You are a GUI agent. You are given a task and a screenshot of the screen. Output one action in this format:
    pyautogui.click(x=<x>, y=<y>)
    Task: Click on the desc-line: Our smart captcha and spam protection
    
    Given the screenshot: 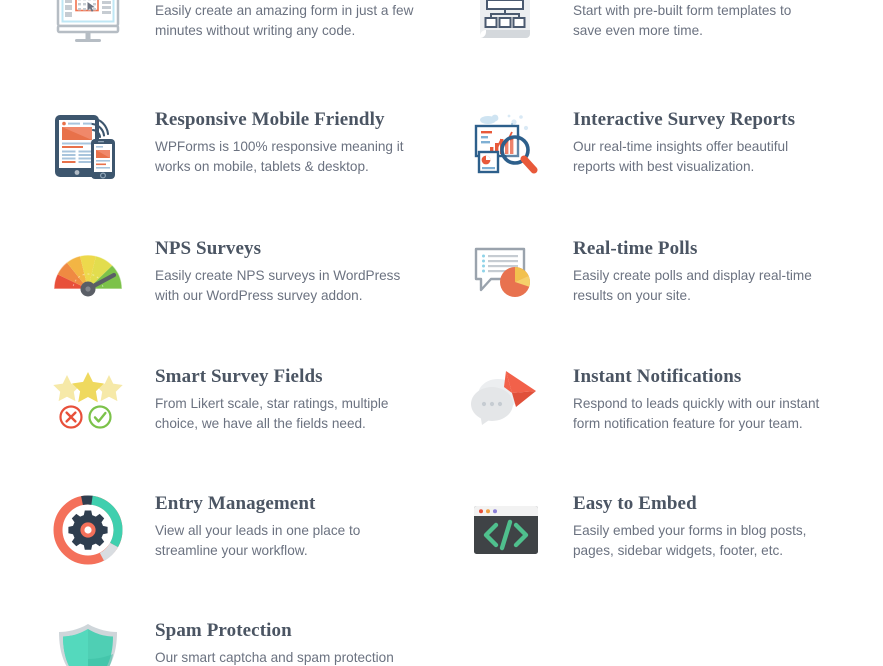 What is the action you would take?
    pyautogui.click(x=274, y=657)
    